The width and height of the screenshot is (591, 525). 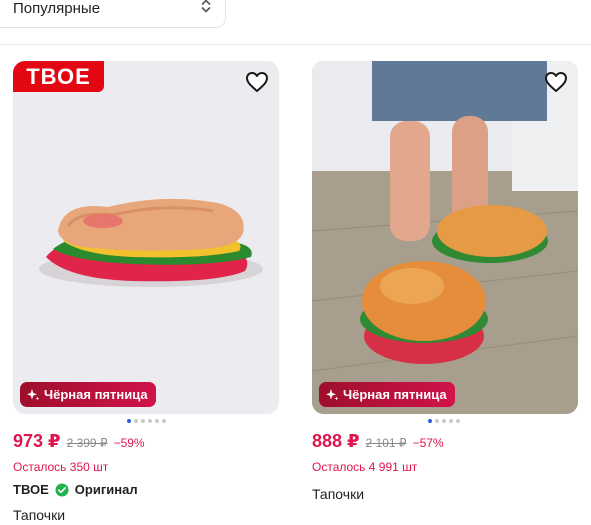 I want to click on price-row: 973 ₽ 2 399 ₽ −59%, so click(x=146, y=441).